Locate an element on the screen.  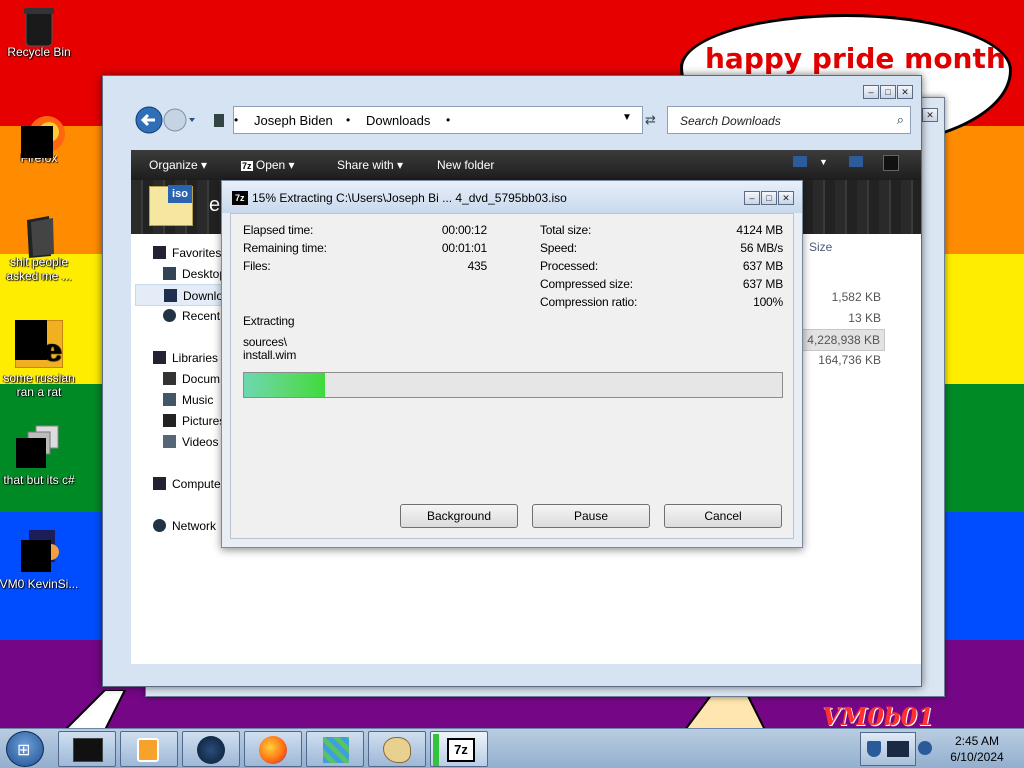
current-path: sources\ is located at coordinates (265, 342).